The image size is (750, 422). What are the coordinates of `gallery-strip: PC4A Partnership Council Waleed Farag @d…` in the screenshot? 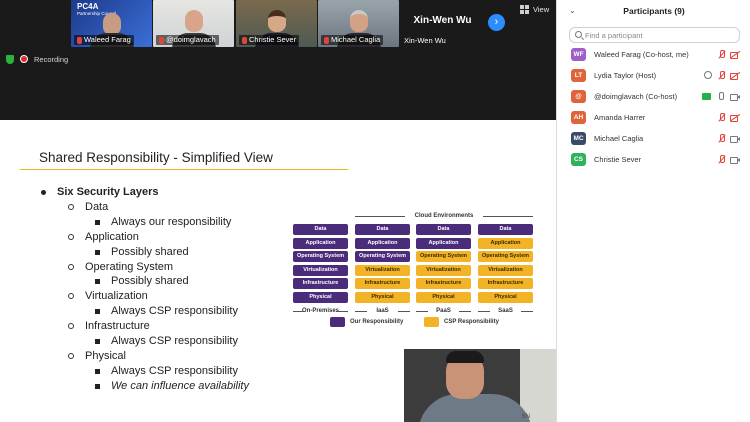 It's located at (278, 24).